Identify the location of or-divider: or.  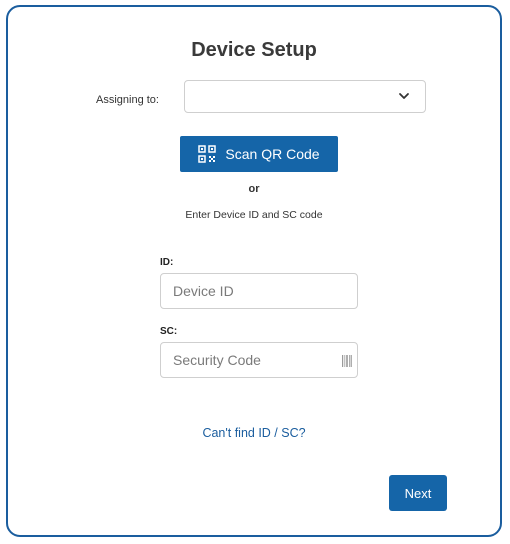
(254, 189).